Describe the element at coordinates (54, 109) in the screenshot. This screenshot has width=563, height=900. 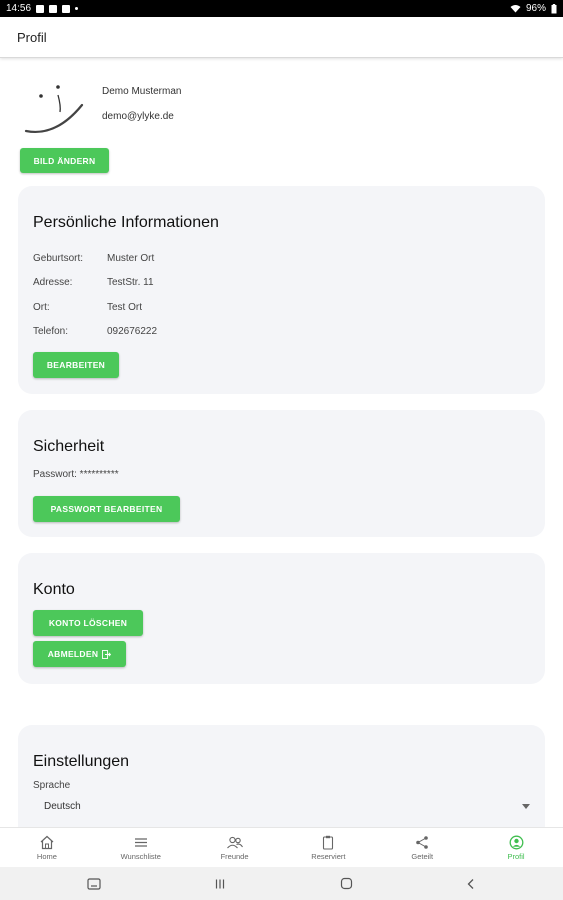
I see `avatar` at that location.